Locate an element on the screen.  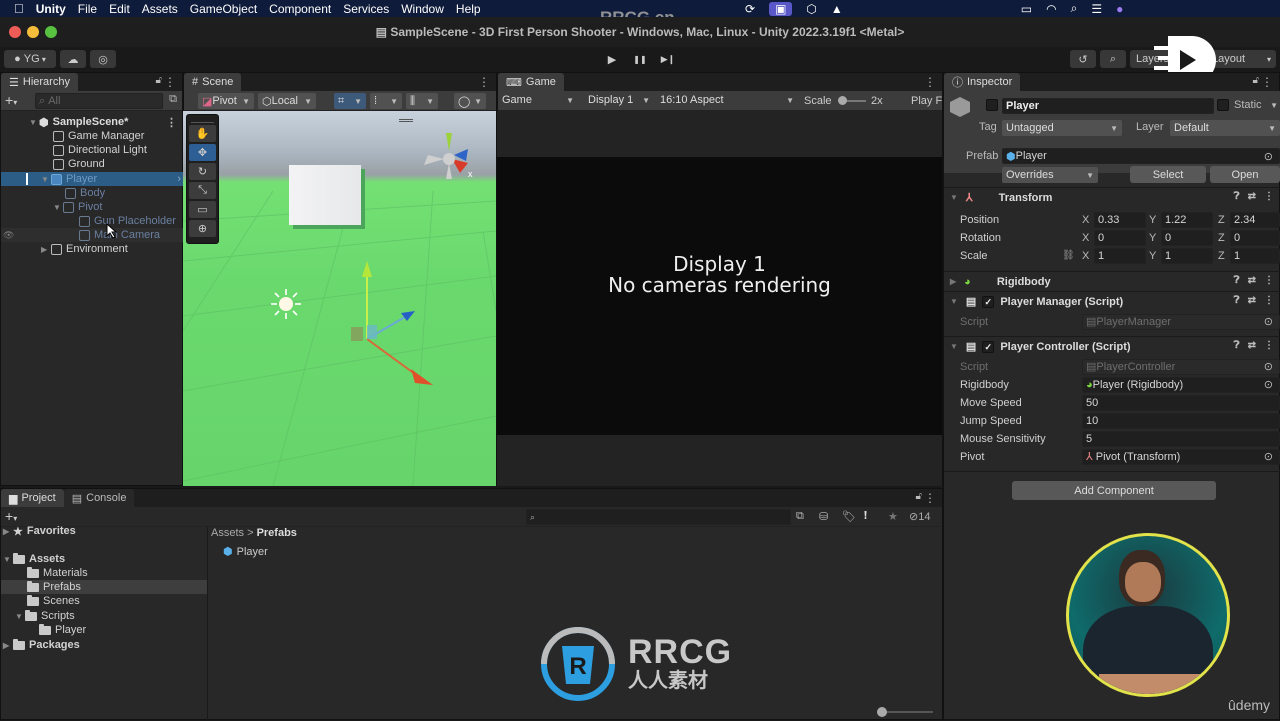
favorite-icon: ★ is located at coordinates (893, 516).